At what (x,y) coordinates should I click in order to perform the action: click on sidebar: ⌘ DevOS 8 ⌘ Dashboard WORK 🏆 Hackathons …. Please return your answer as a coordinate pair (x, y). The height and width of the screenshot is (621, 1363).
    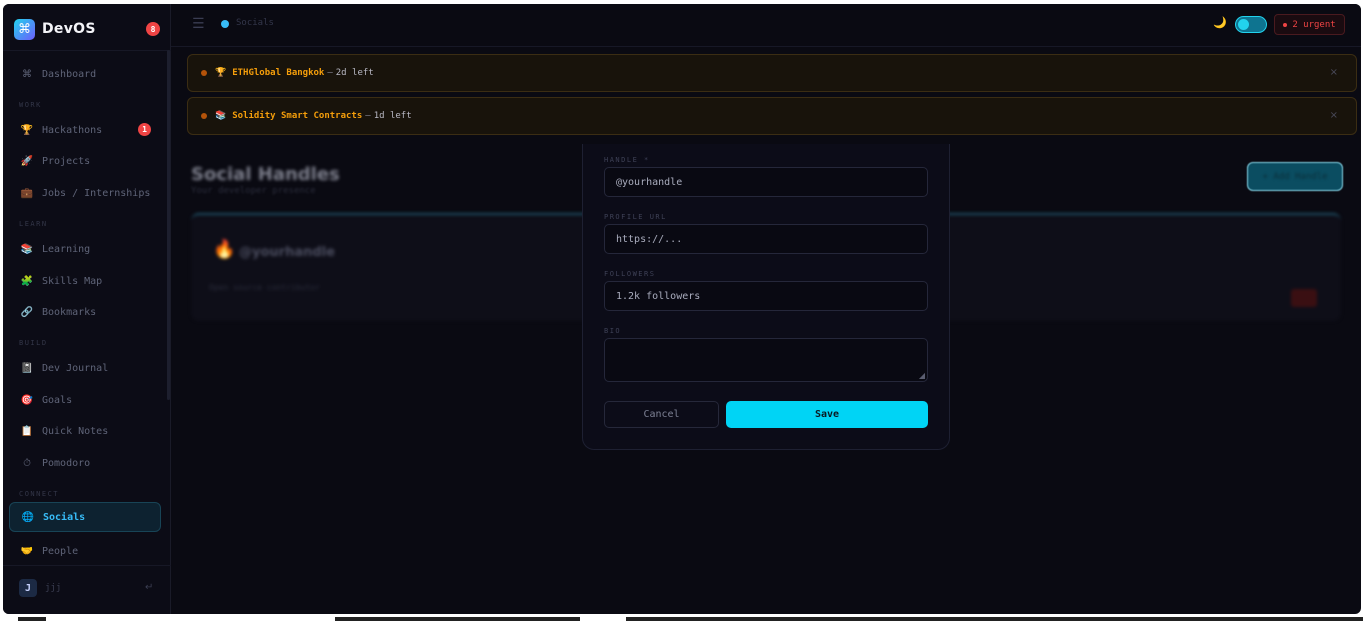
    Looking at the image, I should click on (87, 309).